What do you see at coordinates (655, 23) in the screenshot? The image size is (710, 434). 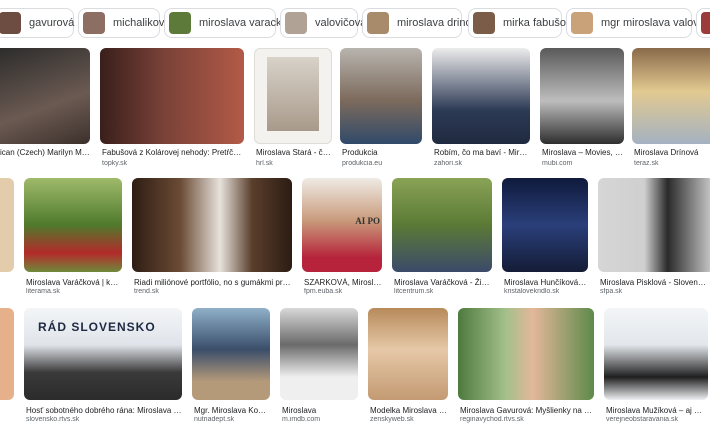 I see `chip-label: mgr miroslava valovicova` at bounding box center [655, 23].